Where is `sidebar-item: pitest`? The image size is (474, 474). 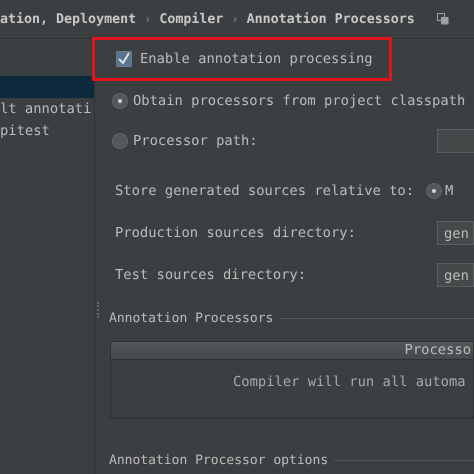 sidebar-item: pitest is located at coordinates (47, 131).